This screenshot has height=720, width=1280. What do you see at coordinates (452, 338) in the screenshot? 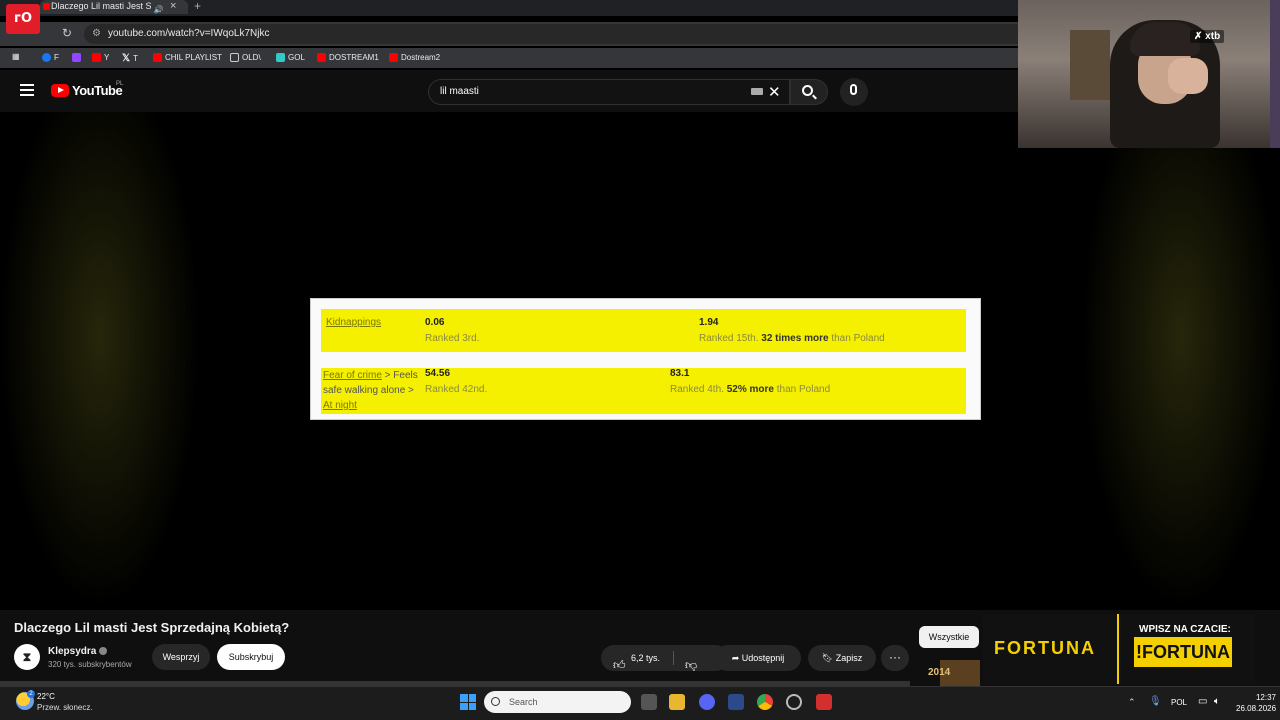
I see `stat-rank: Ranked 3rd.` at bounding box center [452, 338].